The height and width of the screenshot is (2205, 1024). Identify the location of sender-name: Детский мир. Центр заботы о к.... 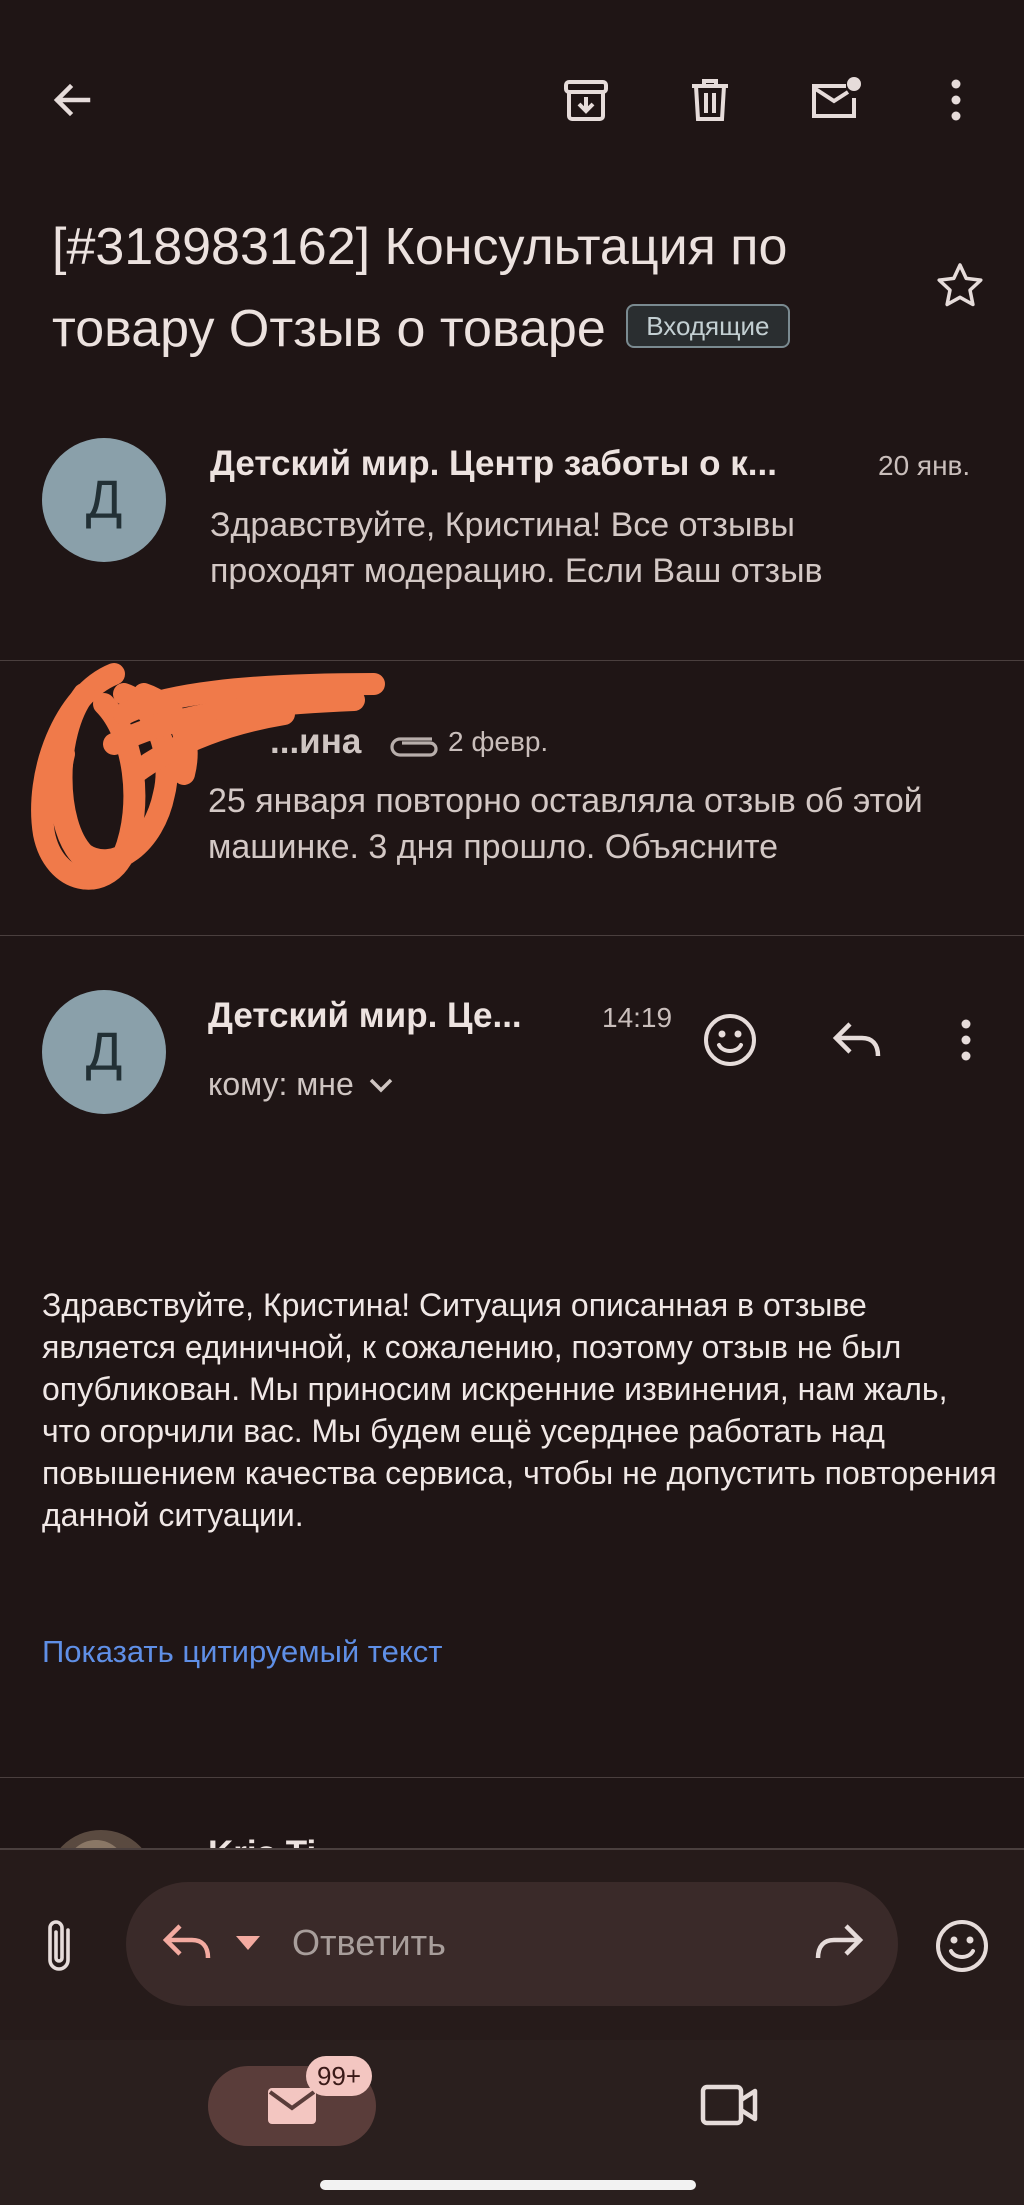
(493, 463).